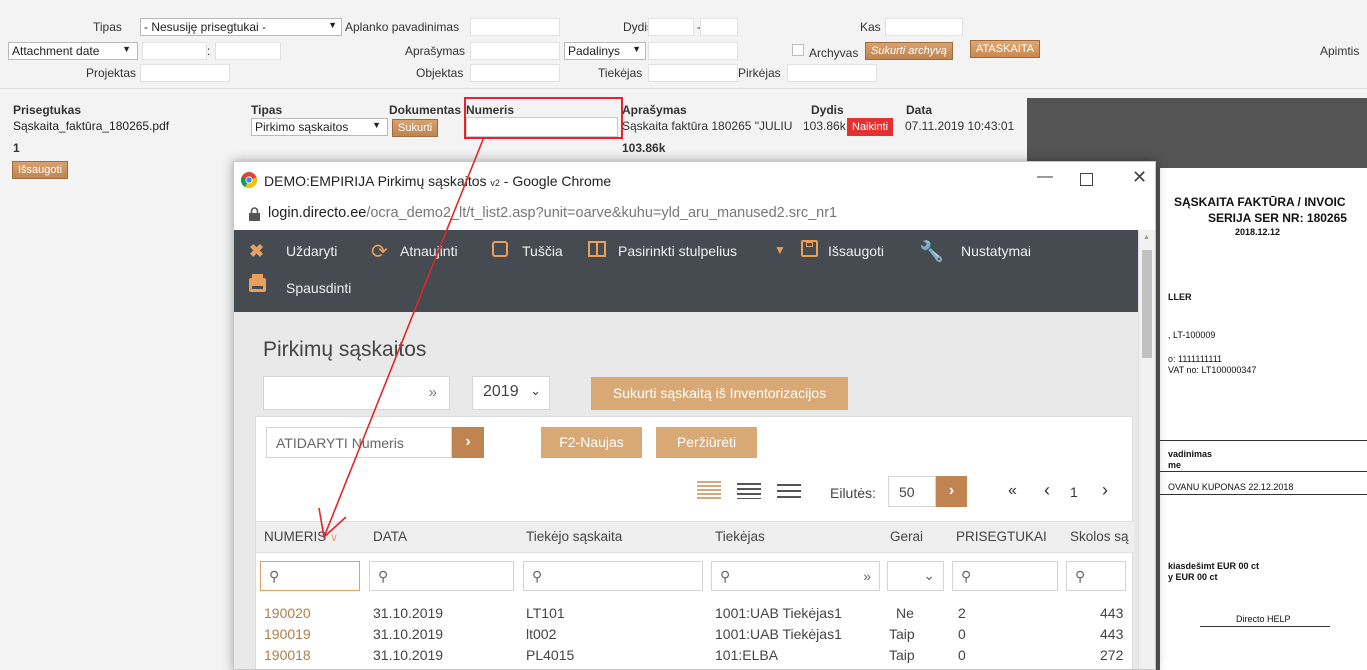  What do you see at coordinates (311, 251) in the screenshot?
I see `close-button: Uždaryti` at bounding box center [311, 251].